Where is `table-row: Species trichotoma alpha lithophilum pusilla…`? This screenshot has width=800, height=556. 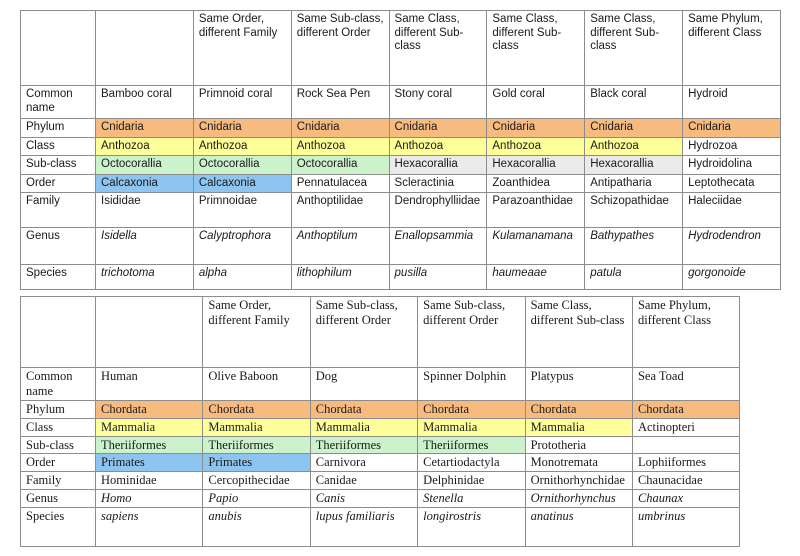 table-row: Species trichotoma alpha lithophilum pusilla… is located at coordinates (400, 277).